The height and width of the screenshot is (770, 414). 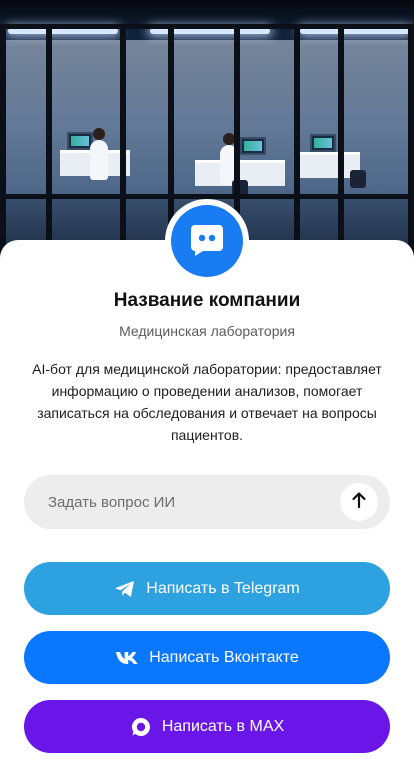 I want to click on max-button: Написать в MAX, so click(x=207, y=726).